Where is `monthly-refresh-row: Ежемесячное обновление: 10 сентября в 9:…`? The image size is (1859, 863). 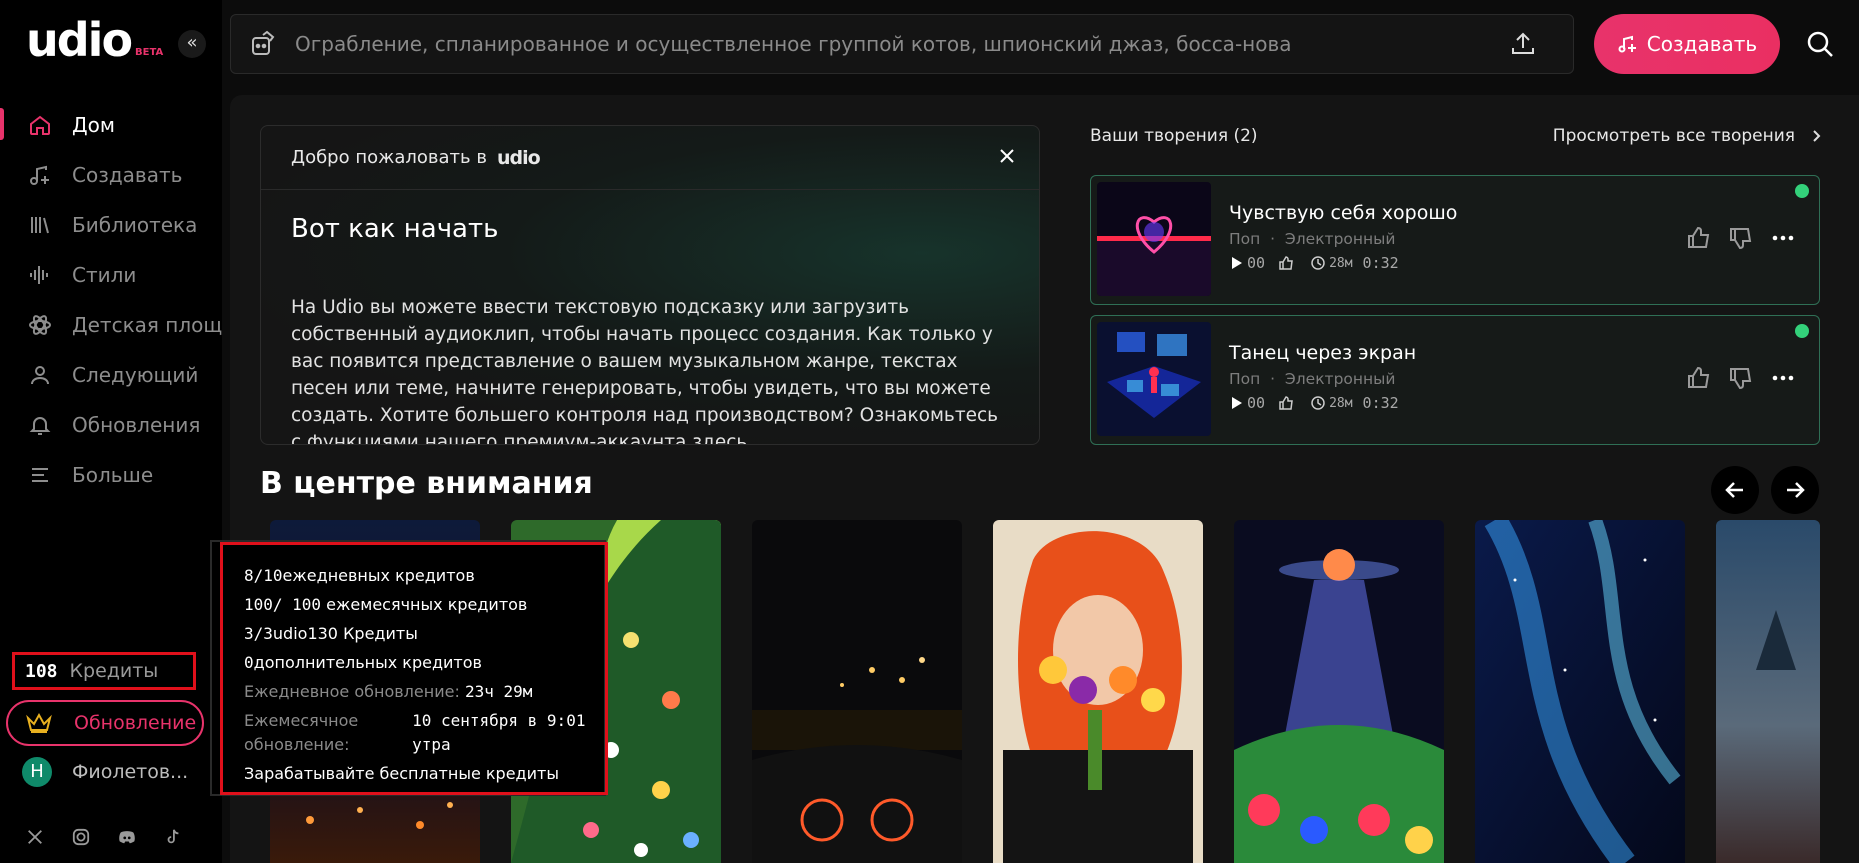 monthly-refresh-row: Ежемесячное обновление: 10 сентября в 9:… is located at coordinates (424, 734).